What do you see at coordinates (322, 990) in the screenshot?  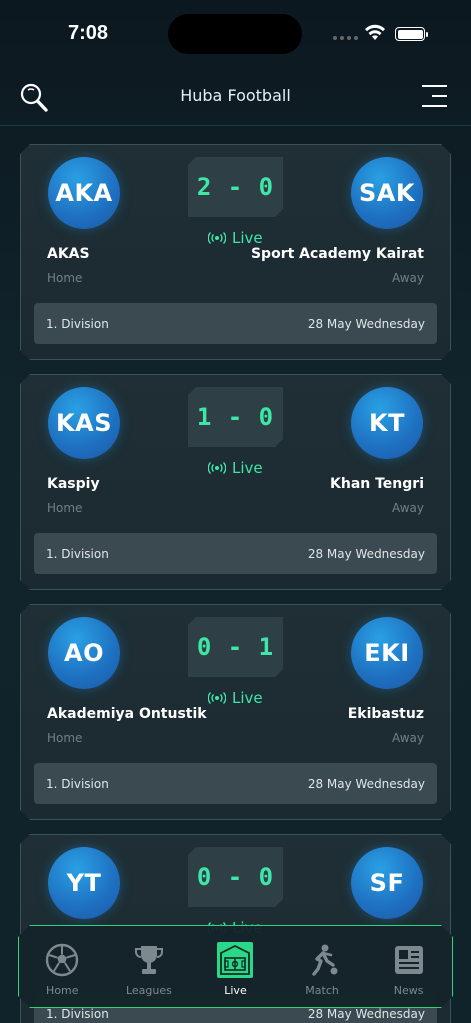 I see `tab-match-label: Match` at bounding box center [322, 990].